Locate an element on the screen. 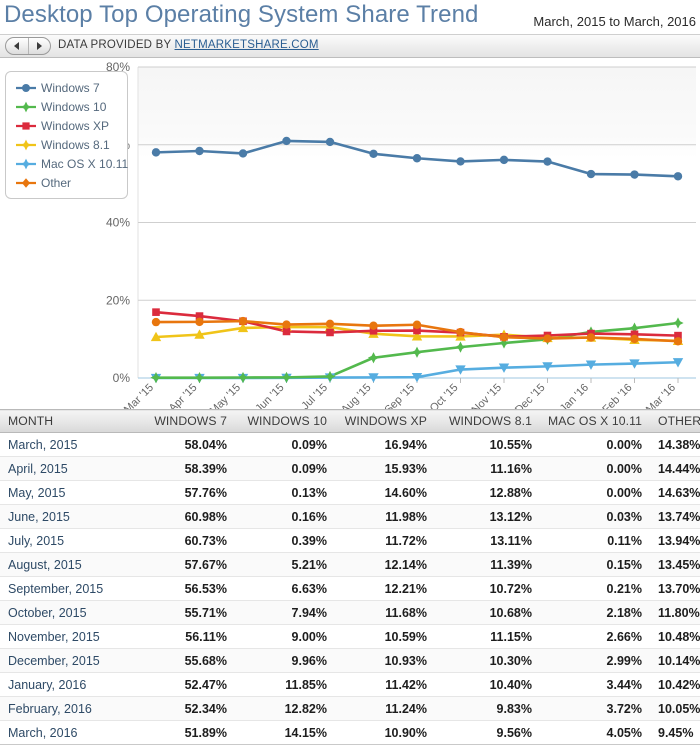 The image size is (700, 745). cell-value: 3.72% is located at coordinates (595, 708).